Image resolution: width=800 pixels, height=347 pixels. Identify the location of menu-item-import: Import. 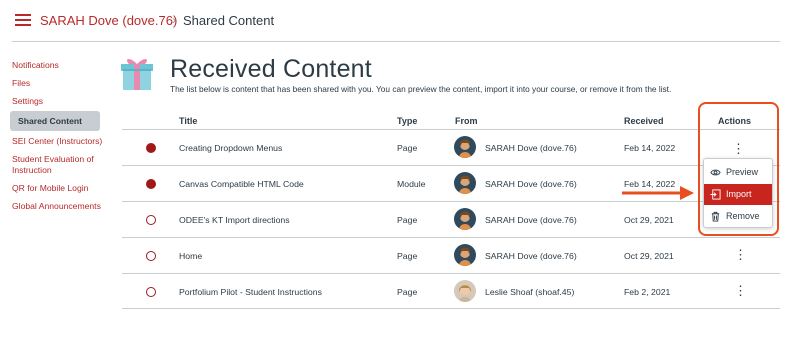
(738, 194).